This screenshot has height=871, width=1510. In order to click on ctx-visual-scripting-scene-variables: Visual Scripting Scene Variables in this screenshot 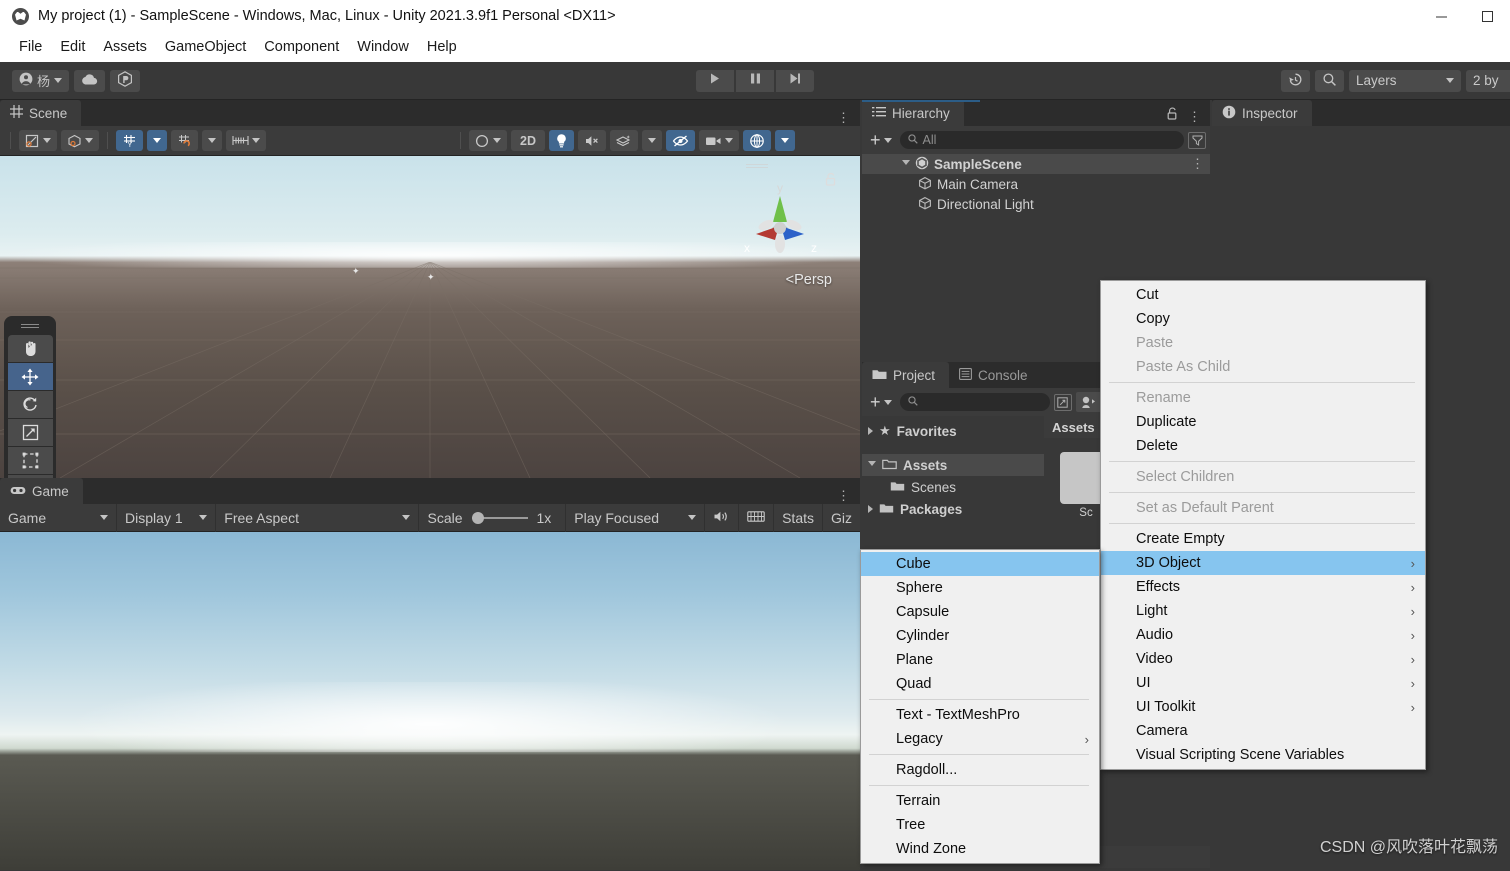, I will do `click(1263, 755)`.